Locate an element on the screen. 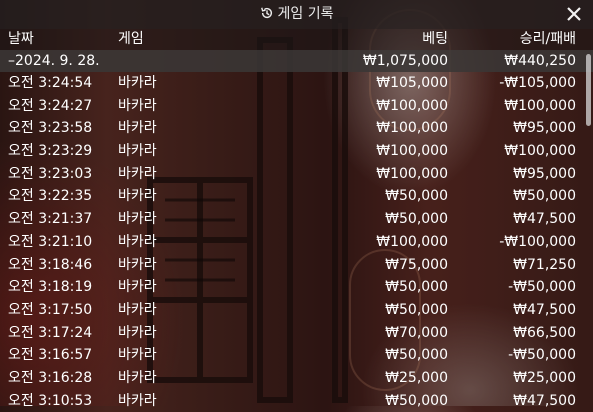 The width and height of the screenshot is (593, 412). table-row: 오전 3:16:57 바카라 ₩50,000 -₩50,000 is located at coordinates (296, 355).